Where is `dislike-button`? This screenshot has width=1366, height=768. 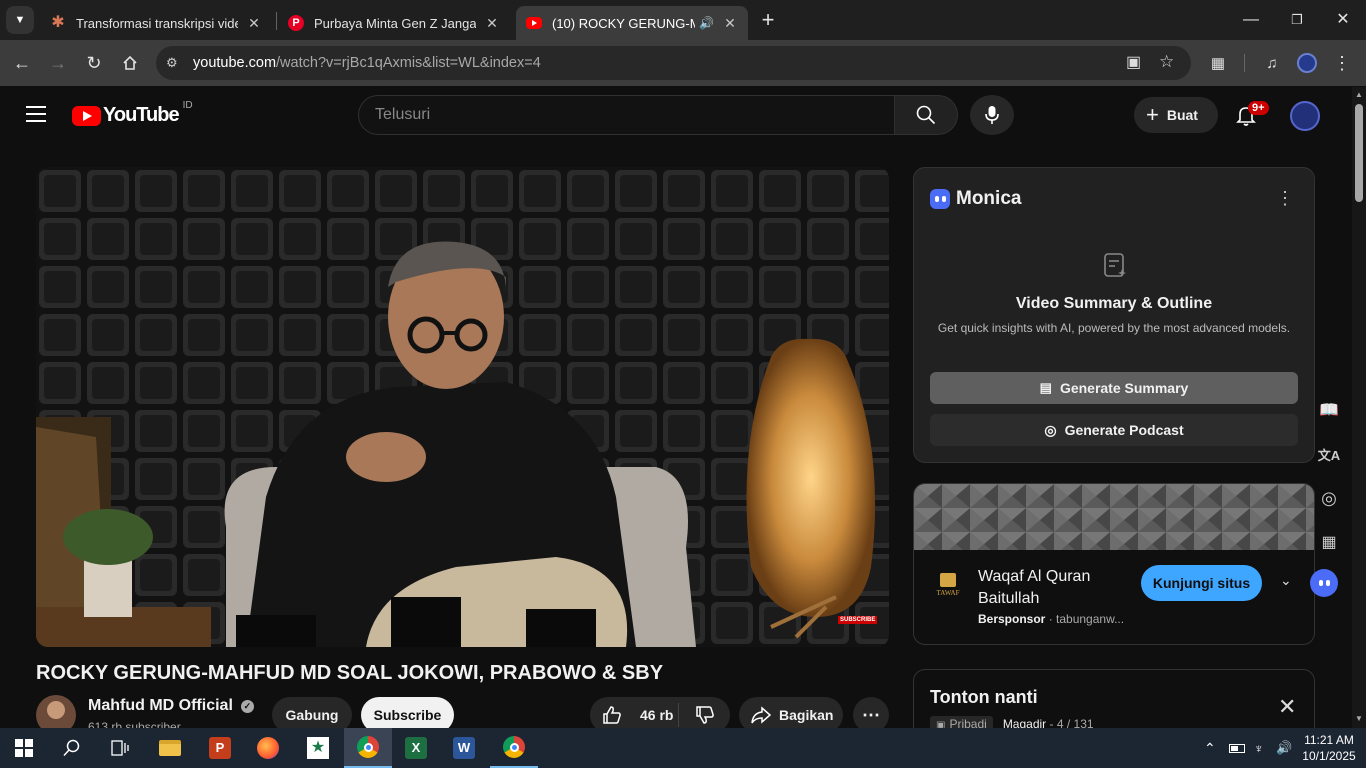
dislike-button is located at coordinates (704, 715).